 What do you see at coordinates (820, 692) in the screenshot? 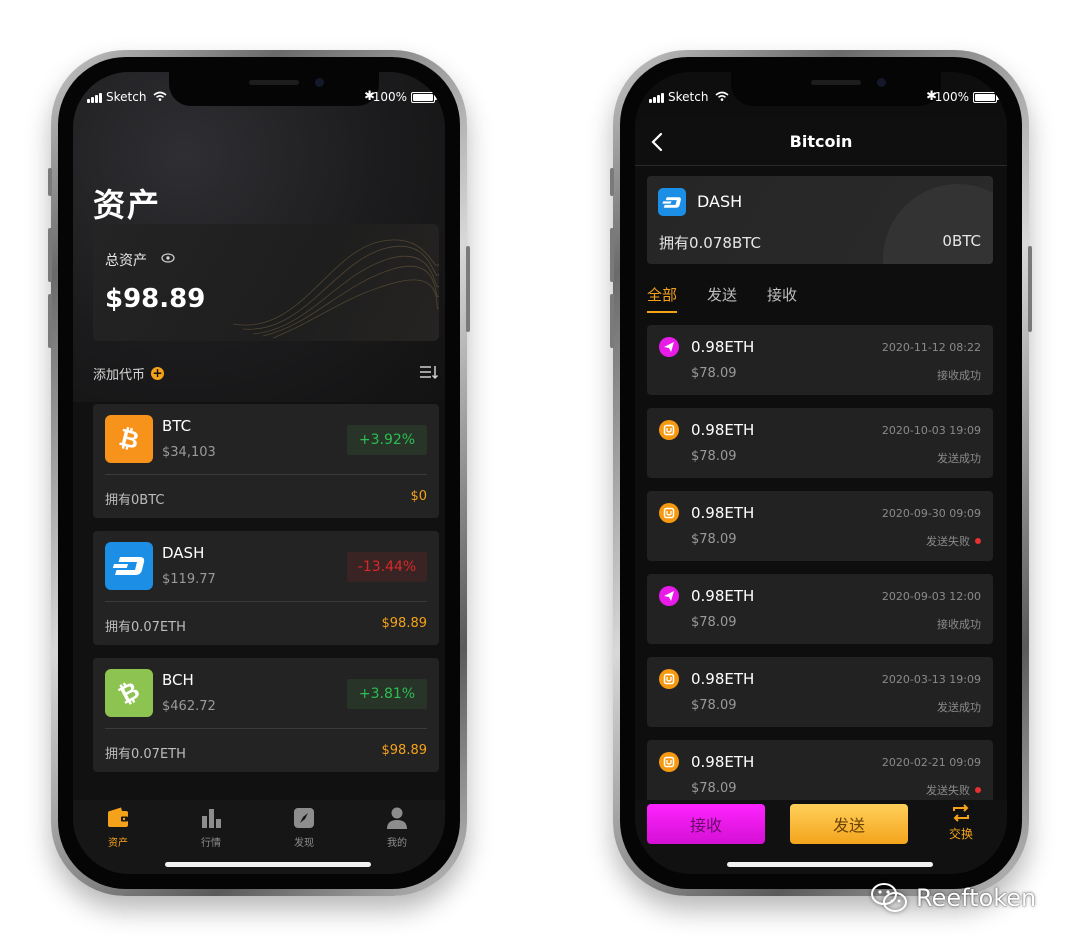
I see `transaction-row: 0.98ETH $78.09 2020-03-13 19:09 发送成功` at bounding box center [820, 692].